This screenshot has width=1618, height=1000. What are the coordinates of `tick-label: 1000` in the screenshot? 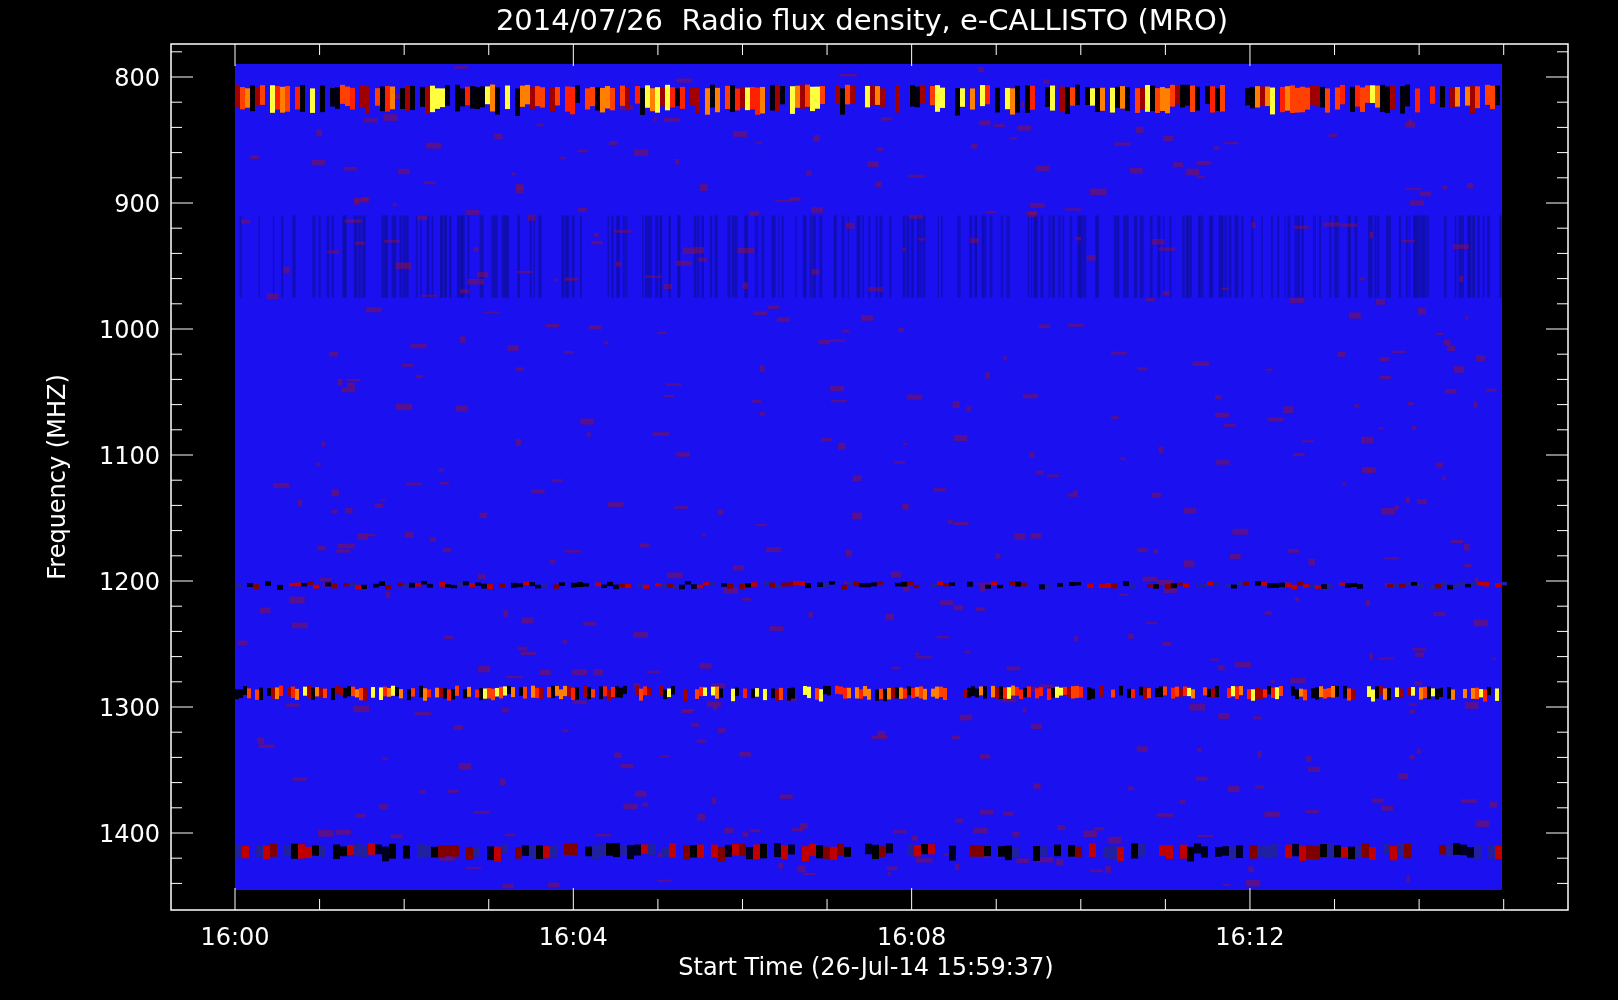 It's located at (129, 330).